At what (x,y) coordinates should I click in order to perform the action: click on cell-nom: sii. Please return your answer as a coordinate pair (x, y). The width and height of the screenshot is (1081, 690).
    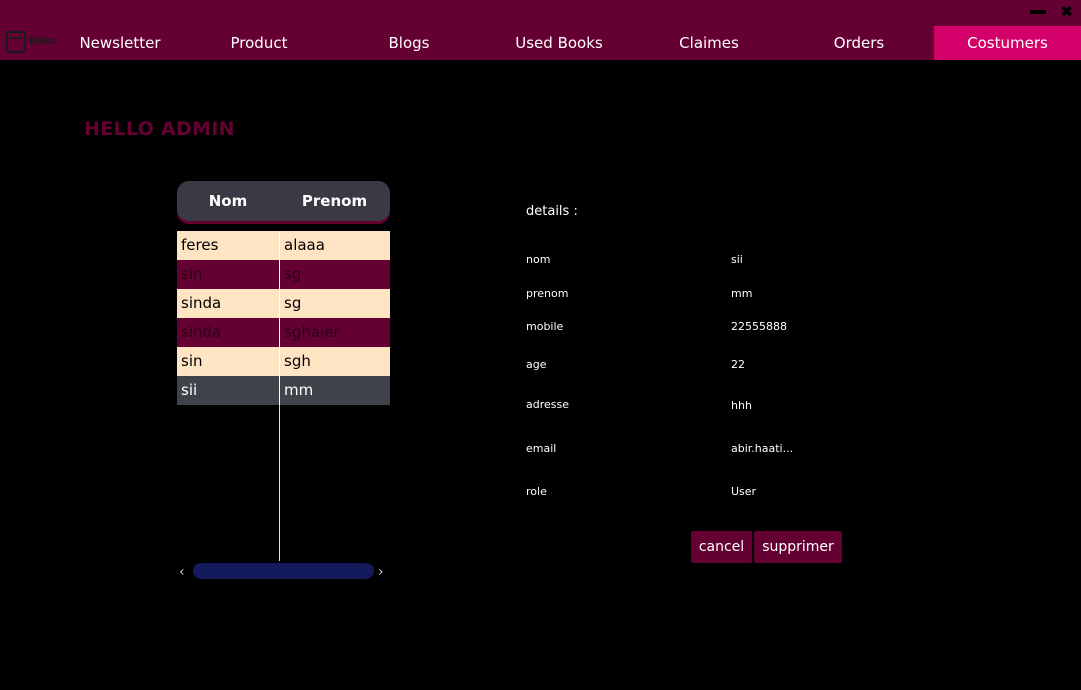
    Looking at the image, I should click on (189, 390).